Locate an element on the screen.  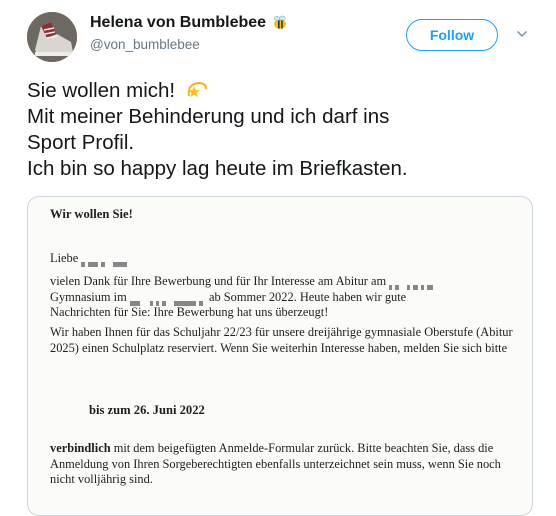
tweet-line-1: Sie wollen mich! is located at coordinates (287, 91).